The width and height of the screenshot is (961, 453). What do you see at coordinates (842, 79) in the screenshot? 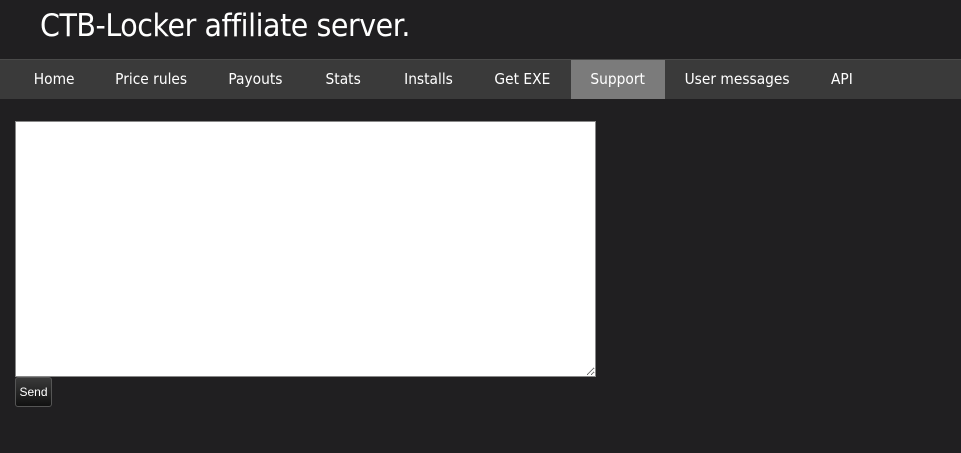
I see `nav-item-api: API` at bounding box center [842, 79].